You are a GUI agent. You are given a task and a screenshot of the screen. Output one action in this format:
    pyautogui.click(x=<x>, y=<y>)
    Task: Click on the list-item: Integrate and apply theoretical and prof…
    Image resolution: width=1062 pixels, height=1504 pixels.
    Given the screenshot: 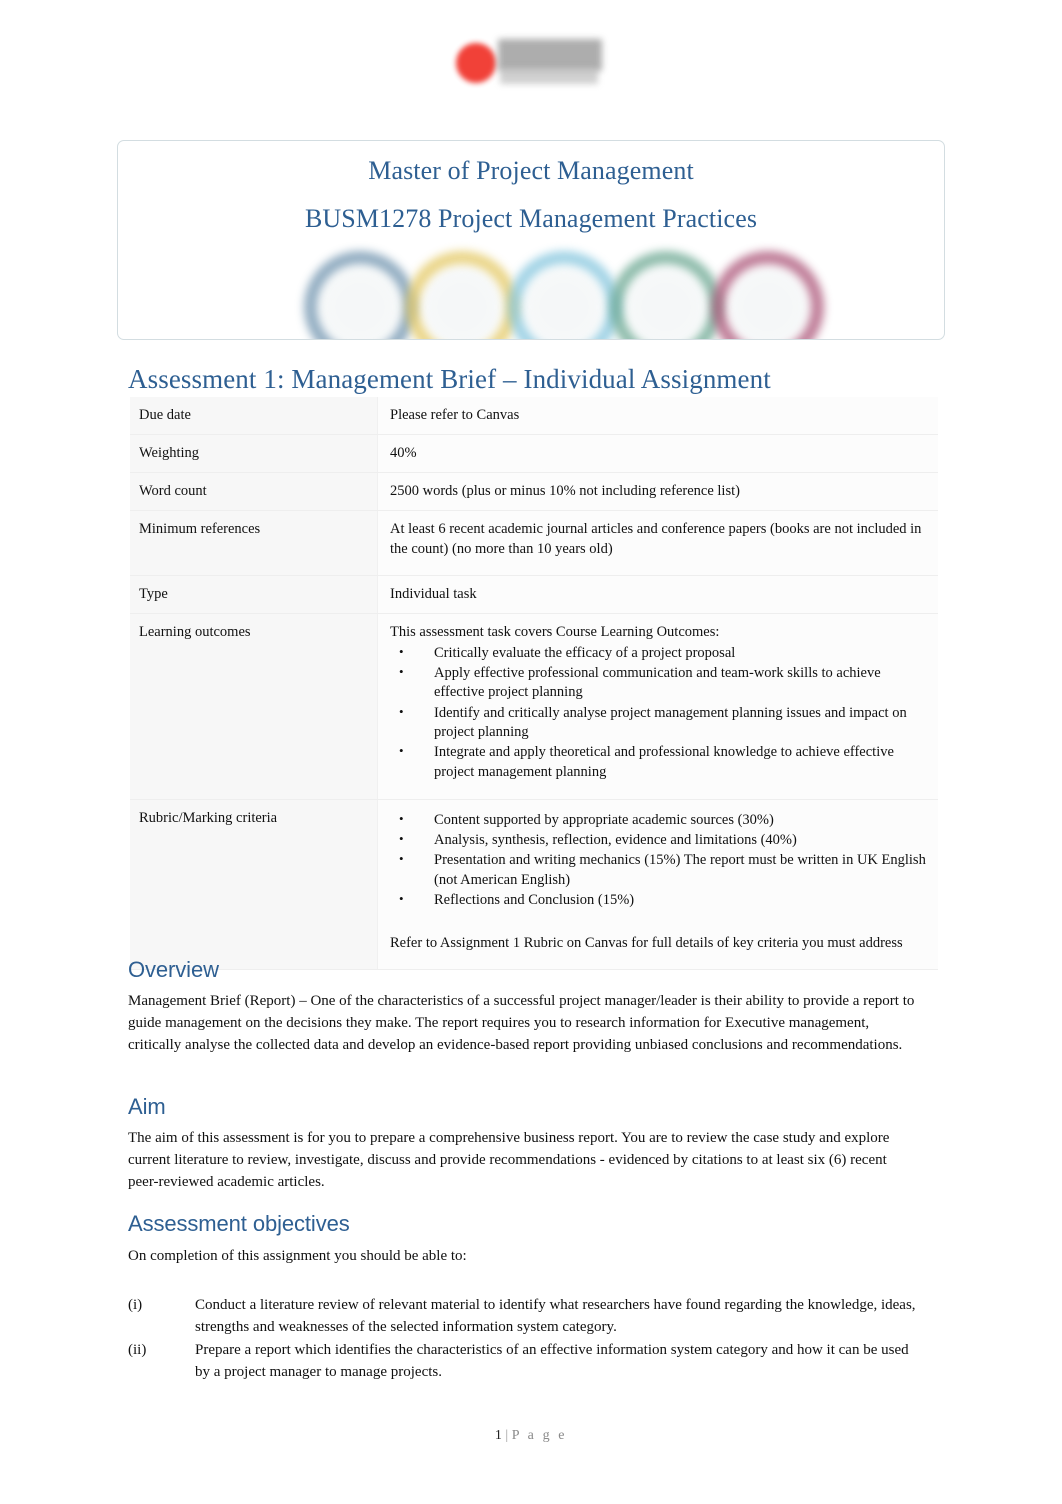 What is the action you would take?
    pyautogui.click(x=661, y=762)
    